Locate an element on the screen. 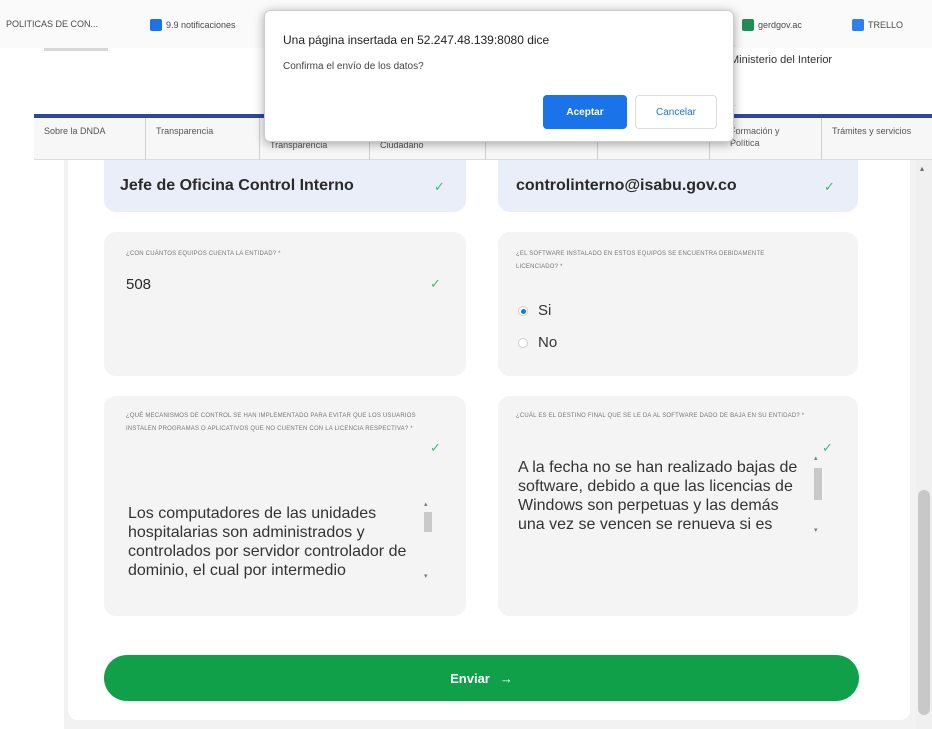 The width and height of the screenshot is (932, 729). calendar-icon is located at coordinates (156, 25).